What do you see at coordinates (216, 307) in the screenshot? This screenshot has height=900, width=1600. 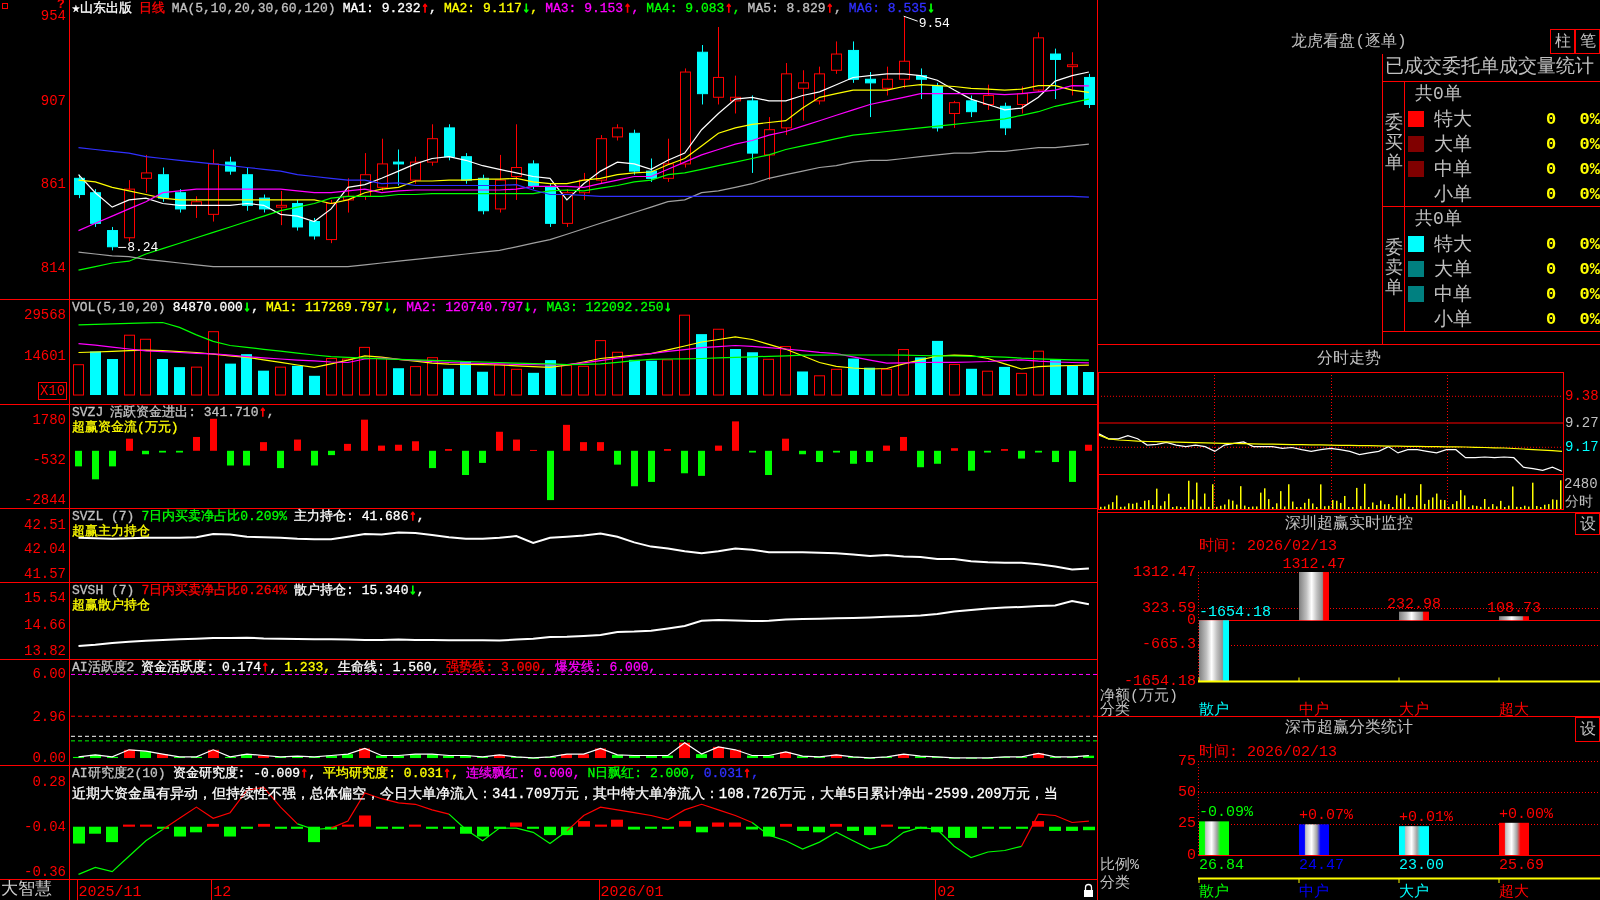 I see `legend-entry: 84870.000↓,` at bounding box center [216, 307].